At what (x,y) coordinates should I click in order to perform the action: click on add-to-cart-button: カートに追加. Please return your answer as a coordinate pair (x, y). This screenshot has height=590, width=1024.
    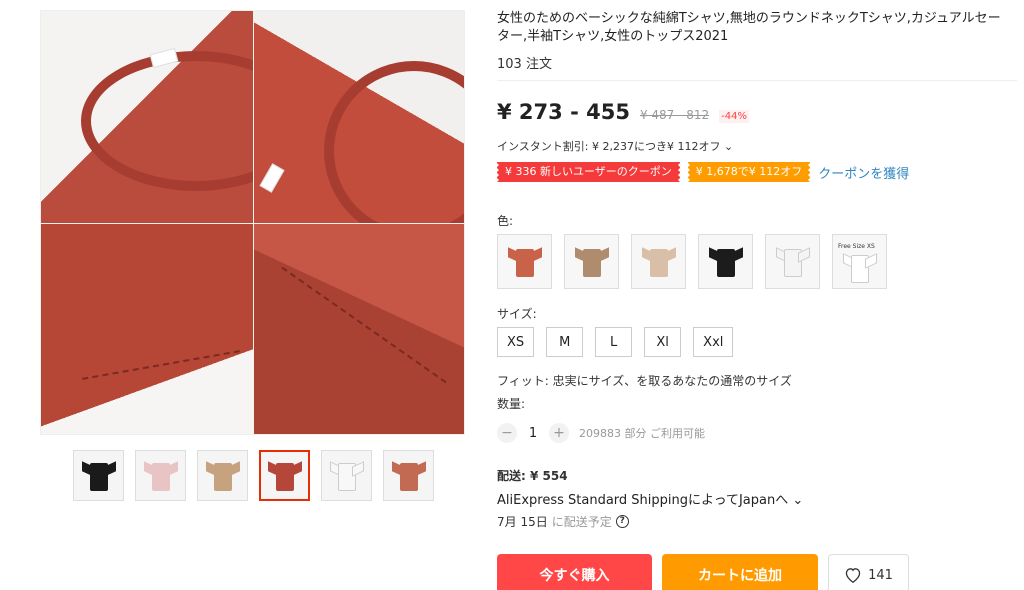
    Looking at the image, I should click on (740, 572).